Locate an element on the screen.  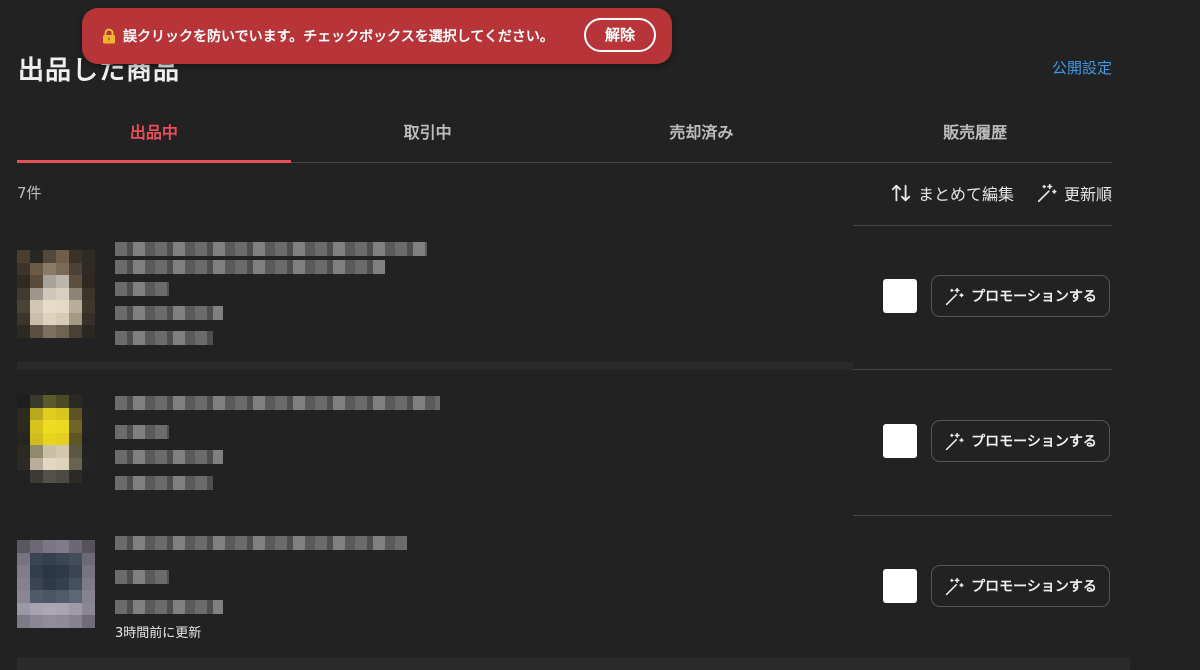
list-tools: まとめて編集 更新順 is located at coordinates (1001, 193).